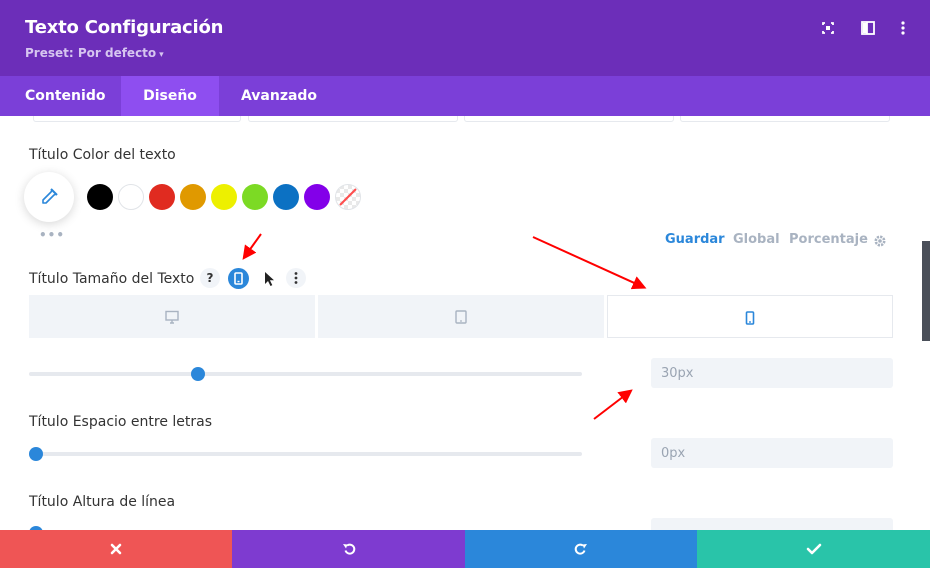 The image size is (930, 568). I want to click on undo-button, so click(348, 549).